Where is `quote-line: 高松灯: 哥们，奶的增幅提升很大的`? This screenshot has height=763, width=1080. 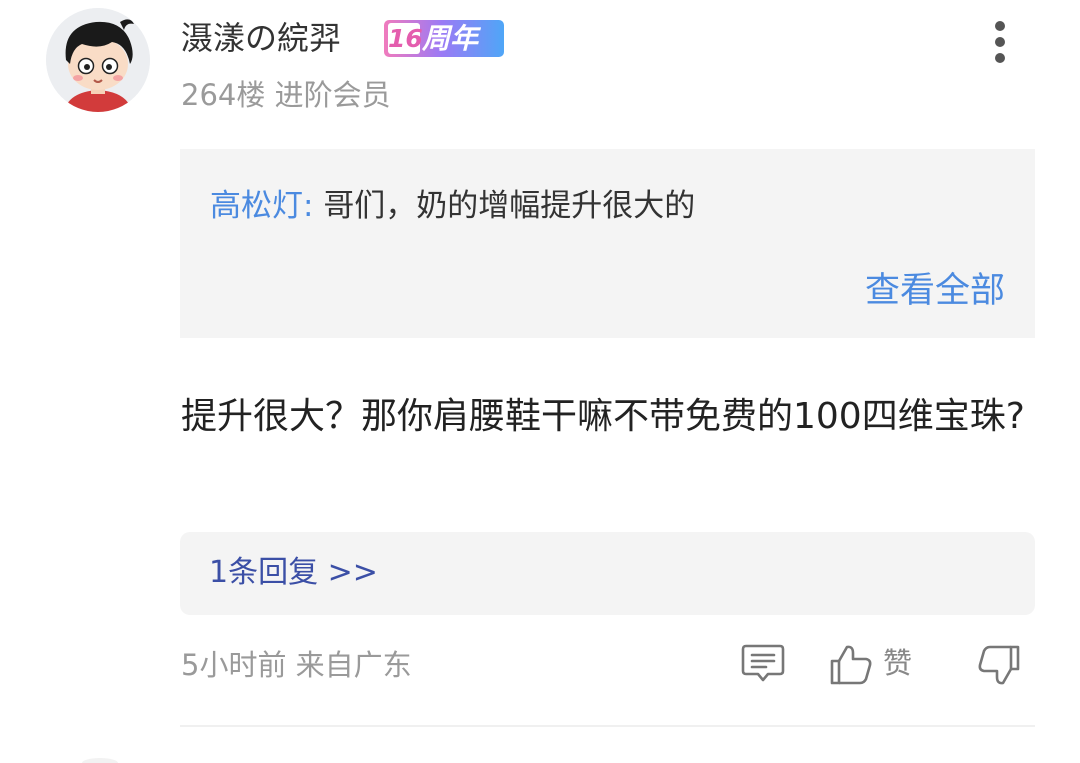
quote-line: 高松灯: 哥们，奶的增幅提升很大的 is located at coordinates (452, 206).